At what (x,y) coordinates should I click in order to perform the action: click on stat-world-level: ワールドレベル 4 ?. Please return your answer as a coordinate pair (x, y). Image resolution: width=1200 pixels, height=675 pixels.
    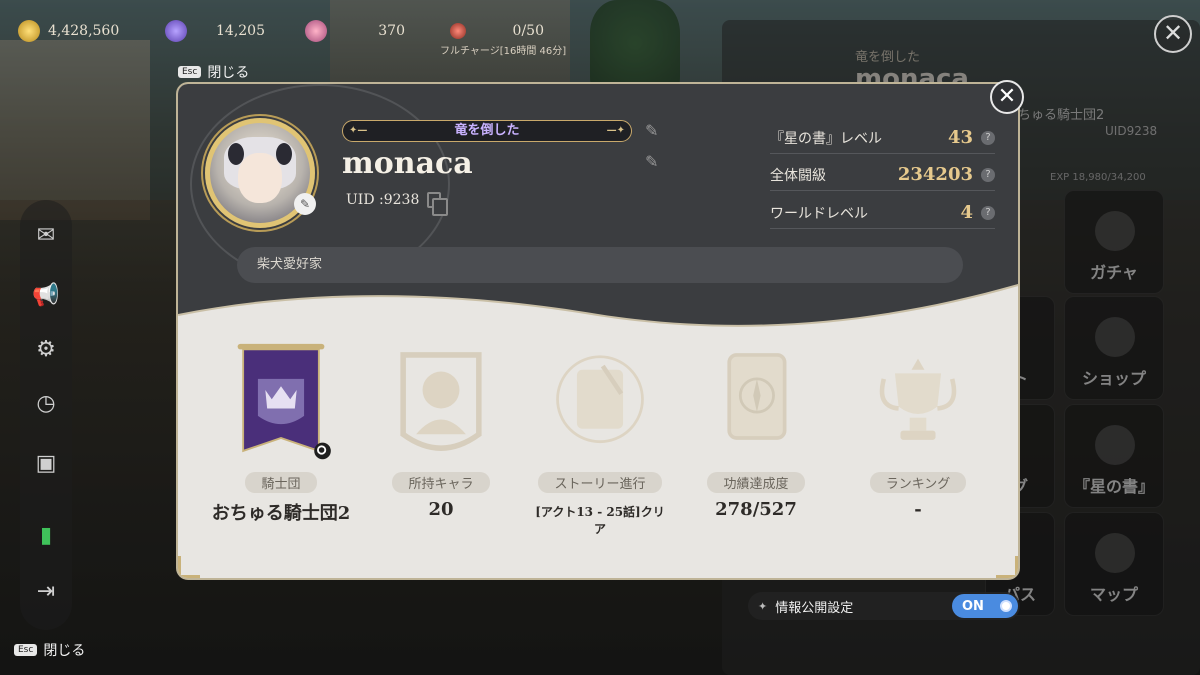
    Looking at the image, I should click on (882, 213).